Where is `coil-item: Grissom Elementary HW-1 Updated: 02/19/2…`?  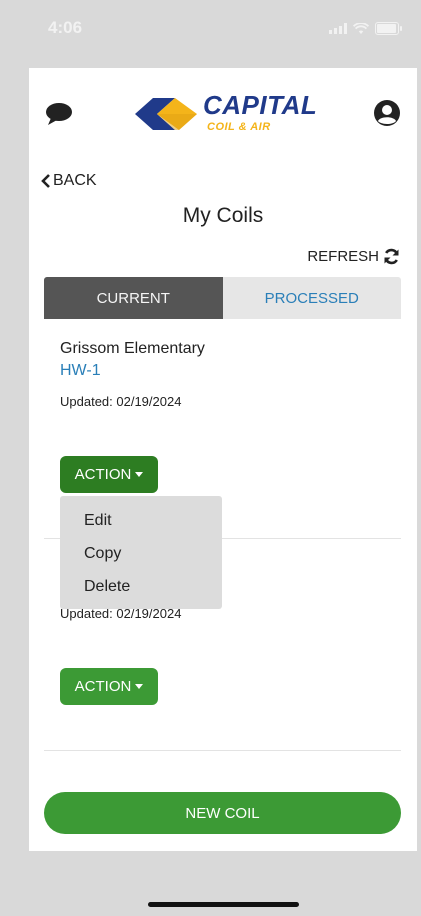 coil-item: Grissom Elementary HW-1 Updated: 02/19/2… is located at coordinates (132, 374).